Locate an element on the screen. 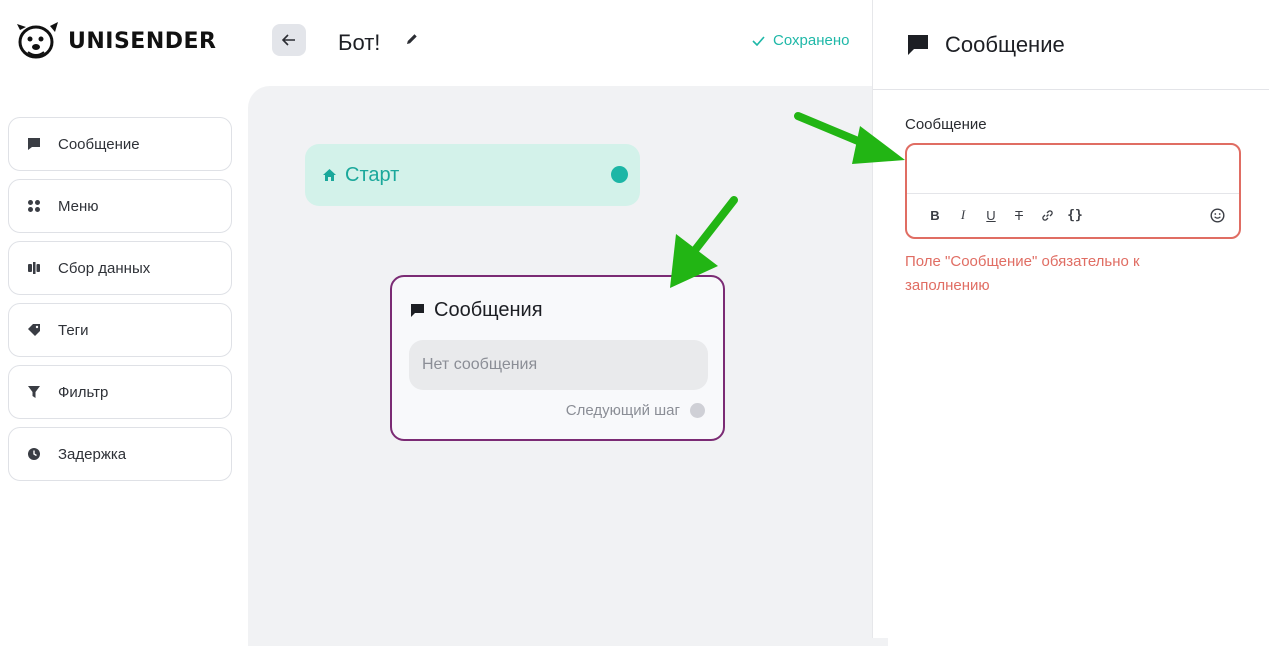 This screenshot has width=1269, height=646. bot-title: Бот! is located at coordinates (359, 42).